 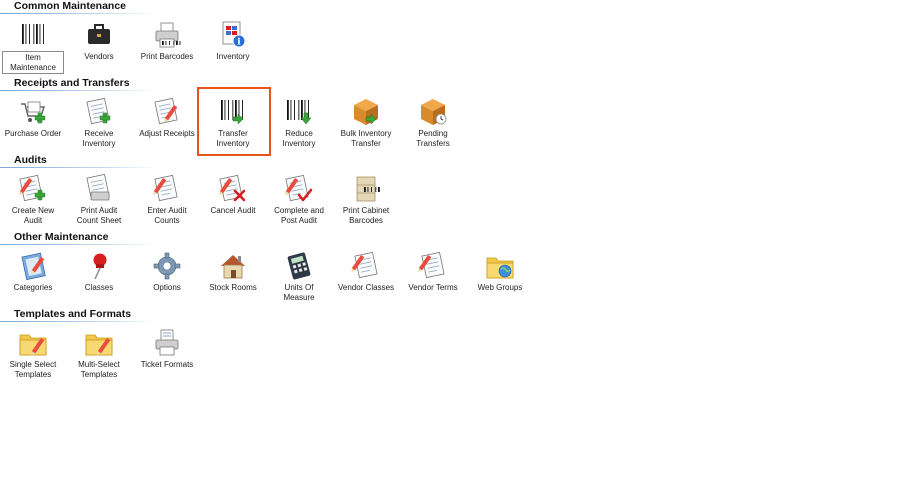 I want to click on menu-item-label: Create New Audit, so click(x=33, y=215).